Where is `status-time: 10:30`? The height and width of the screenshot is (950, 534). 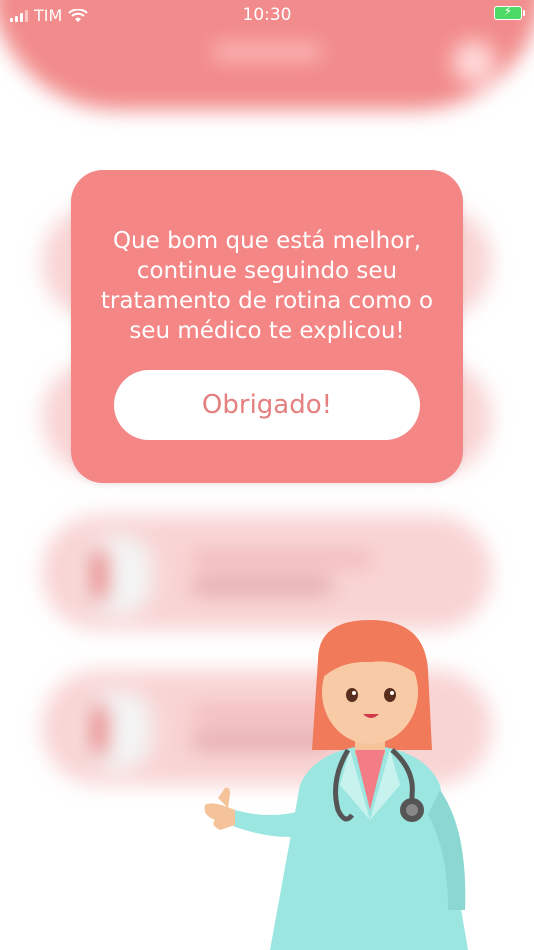 status-time: 10:30 is located at coordinates (267, 15).